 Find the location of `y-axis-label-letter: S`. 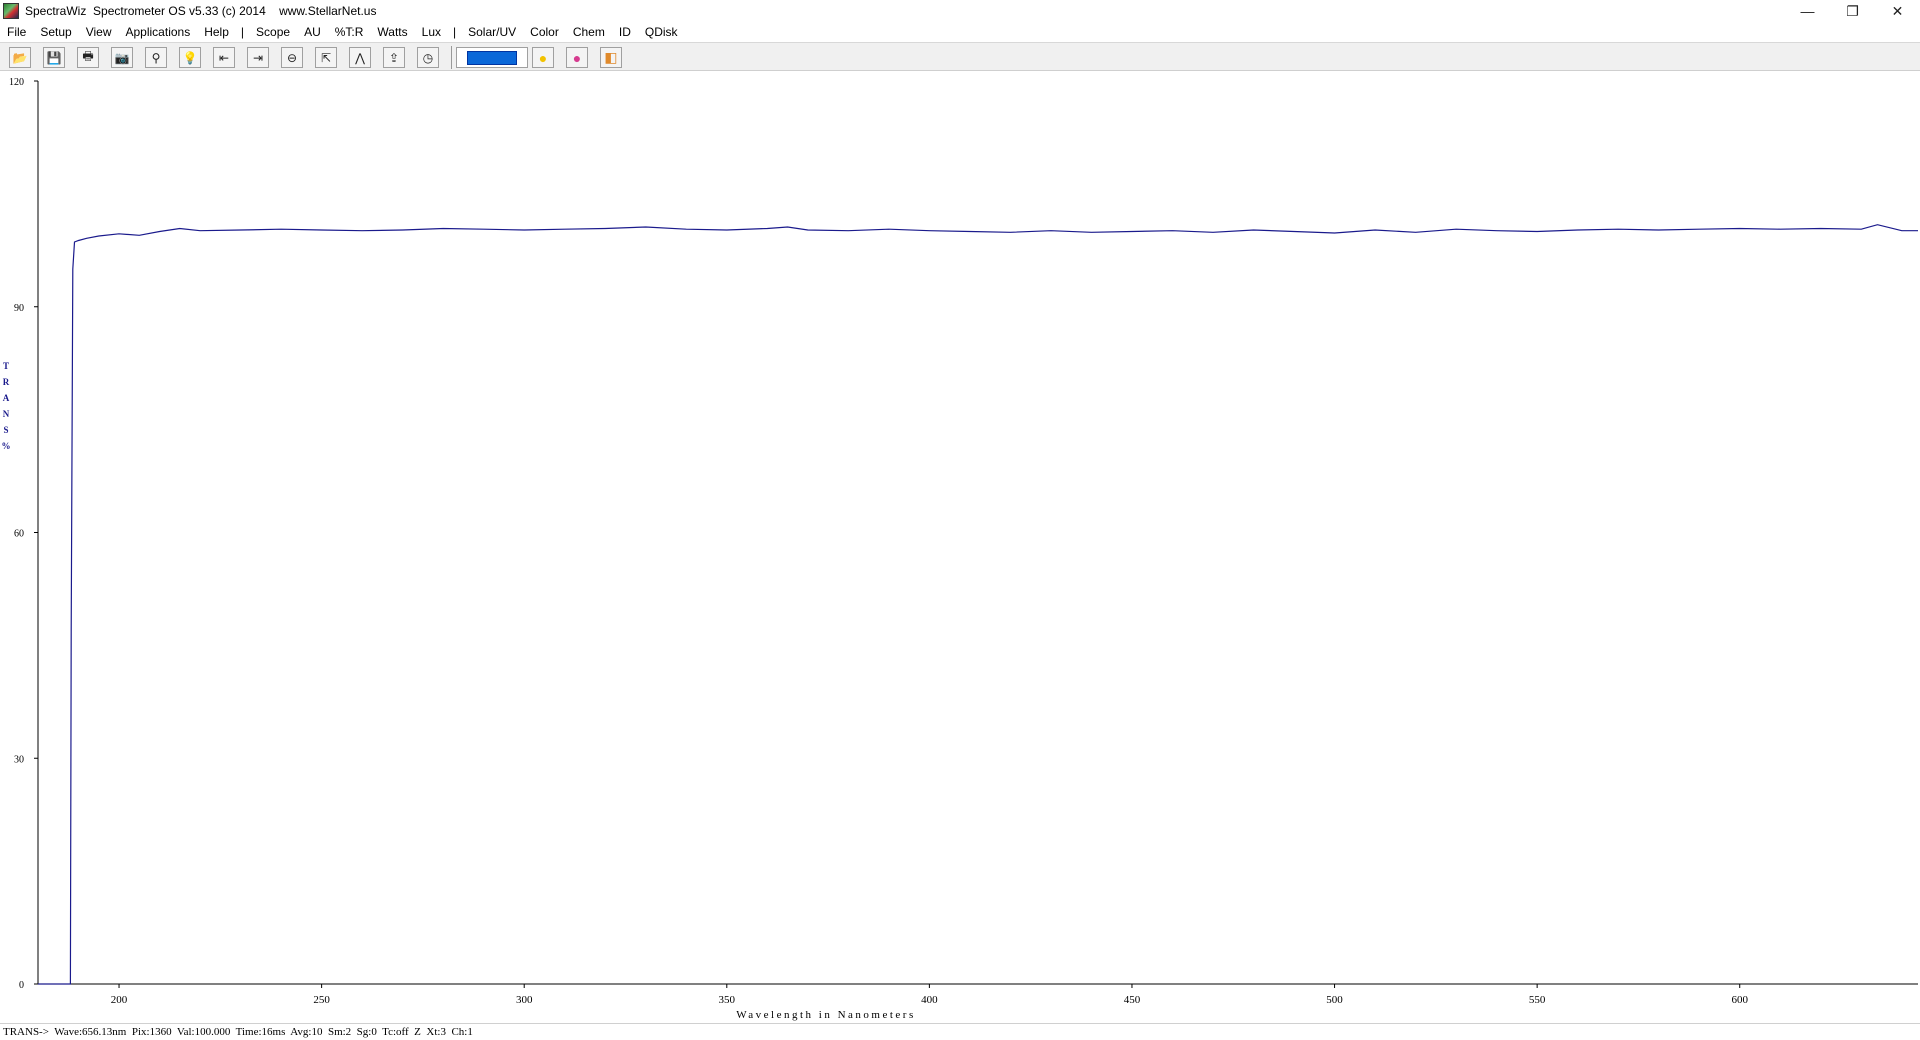

y-axis-label-letter: S is located at coordinates (5, 430).